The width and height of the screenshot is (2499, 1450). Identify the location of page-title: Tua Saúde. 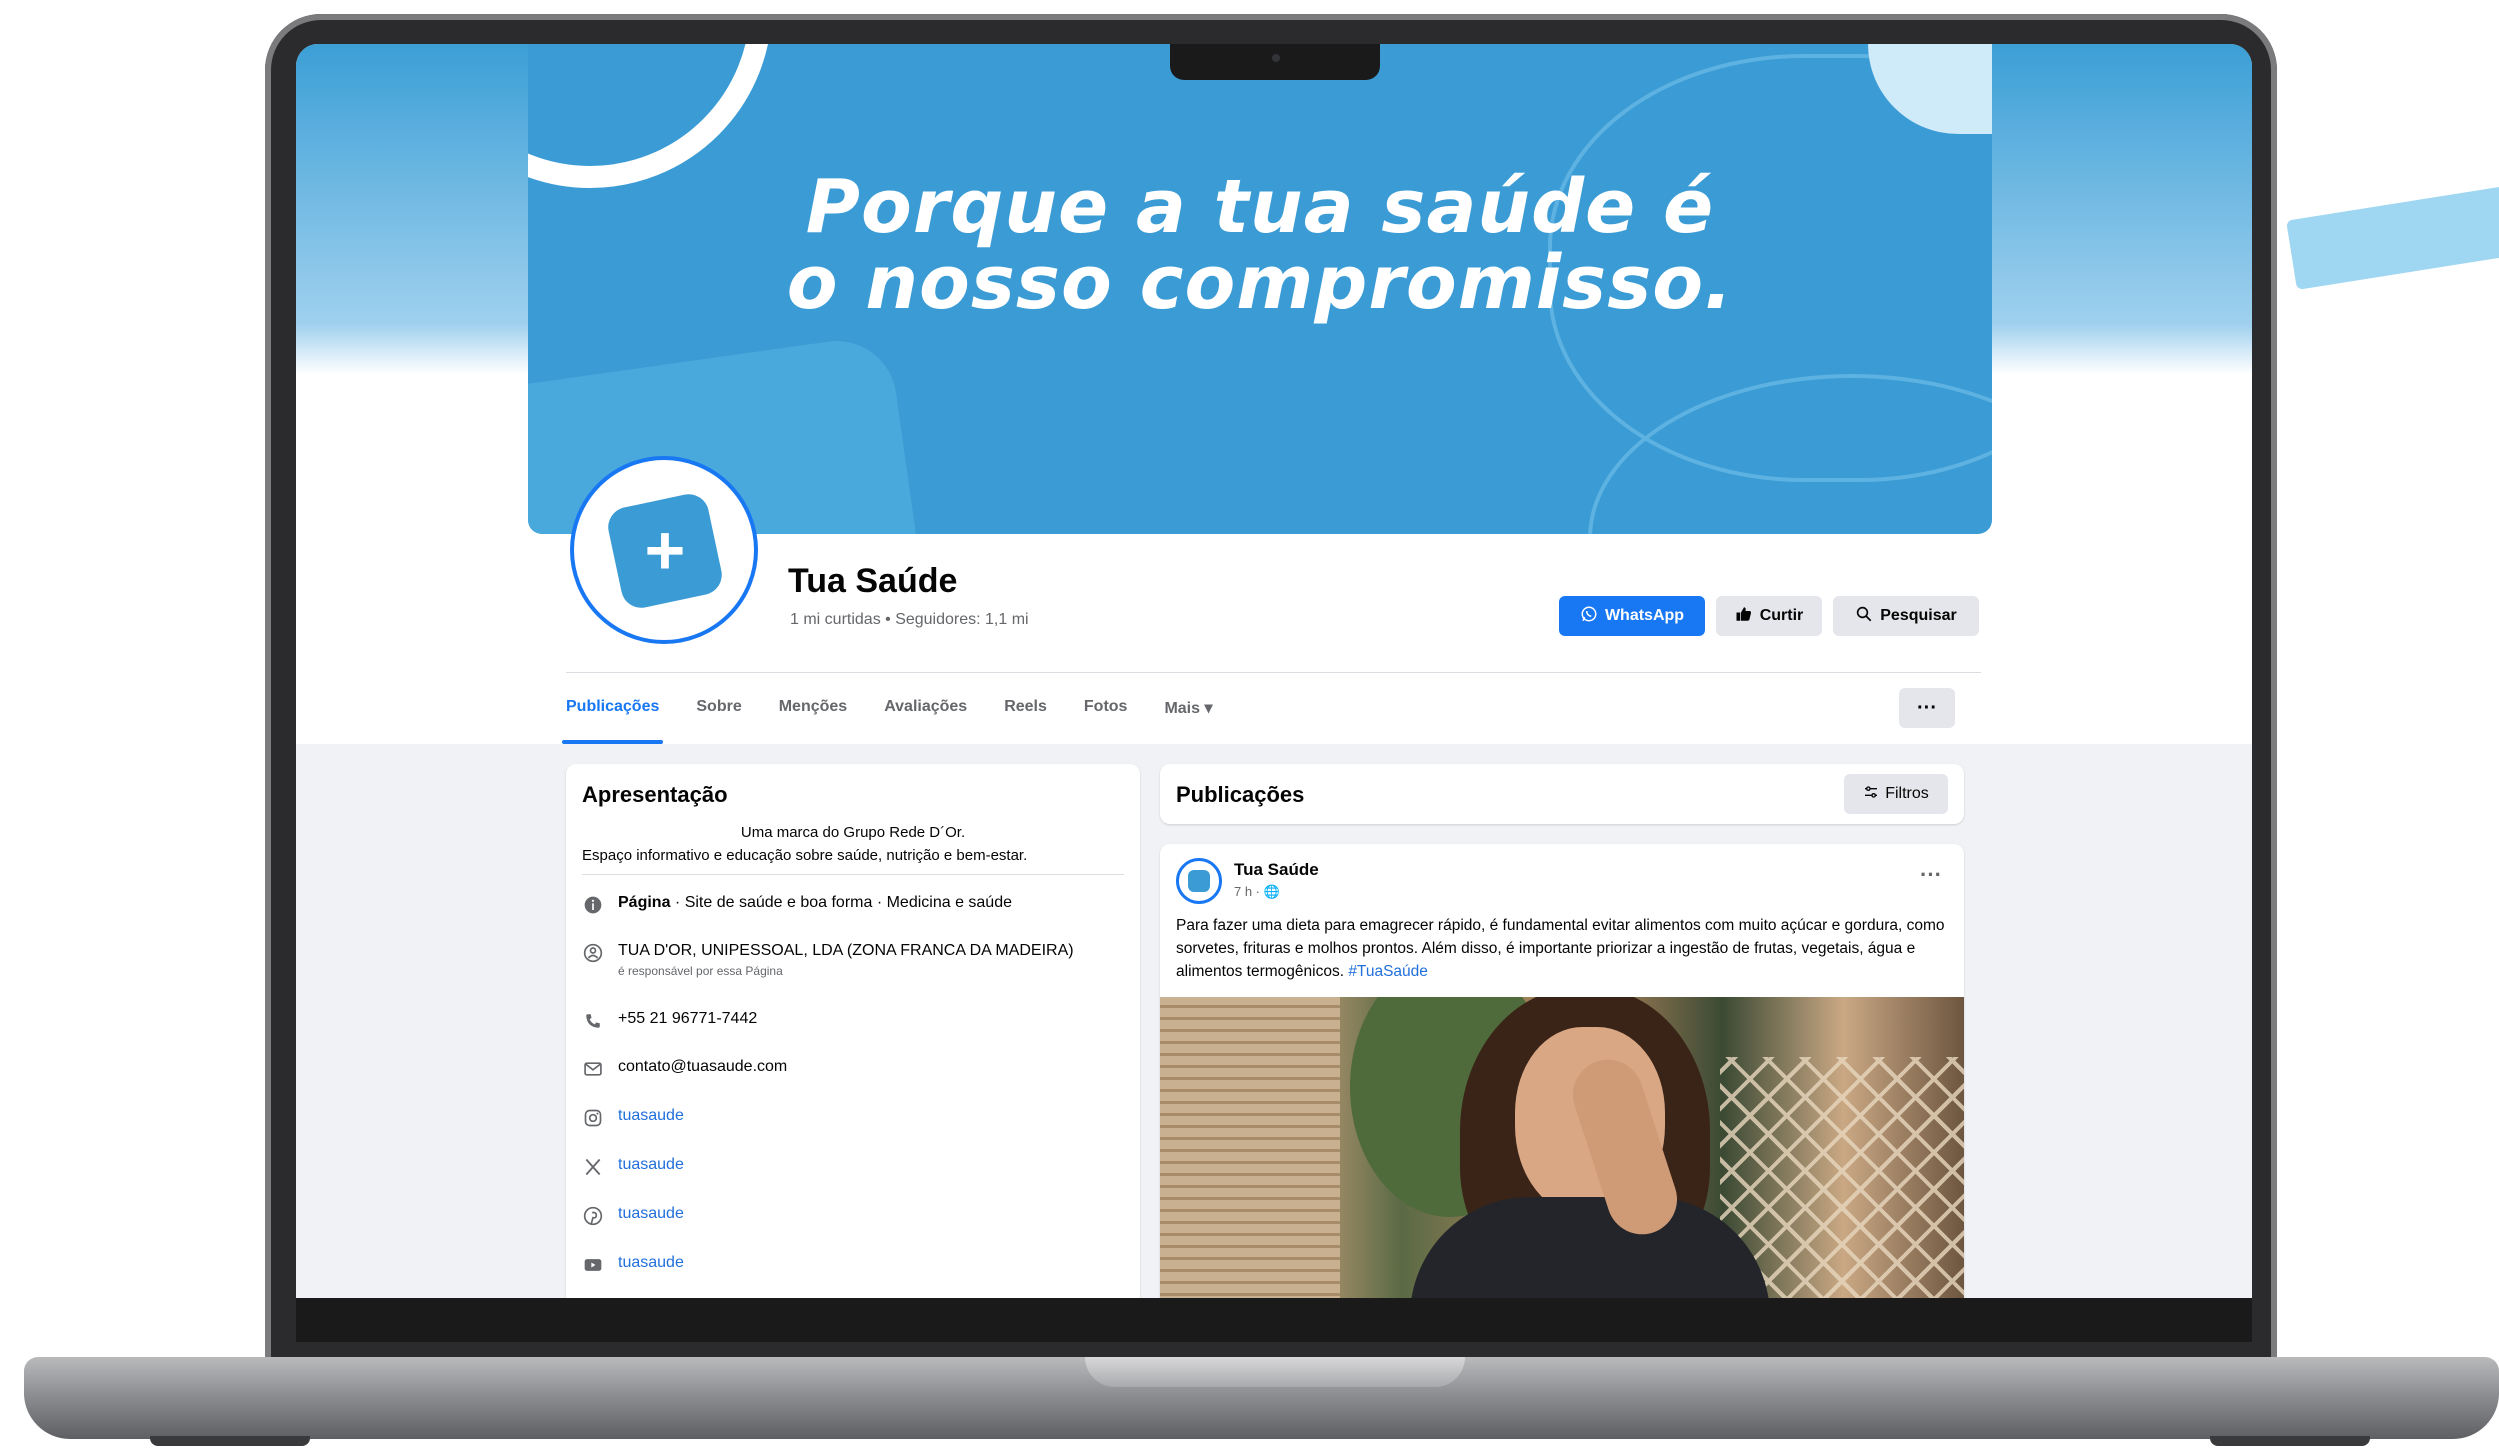
(872, 581).